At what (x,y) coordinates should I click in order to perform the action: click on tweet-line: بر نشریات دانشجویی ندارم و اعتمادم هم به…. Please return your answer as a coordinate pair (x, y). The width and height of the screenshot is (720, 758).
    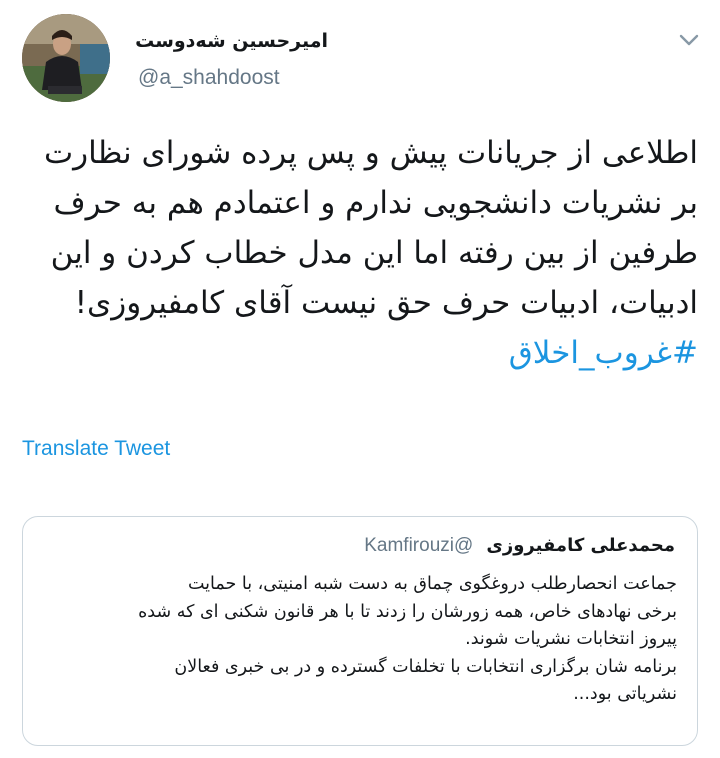
    Looking at the image, I should click on (375, 203).